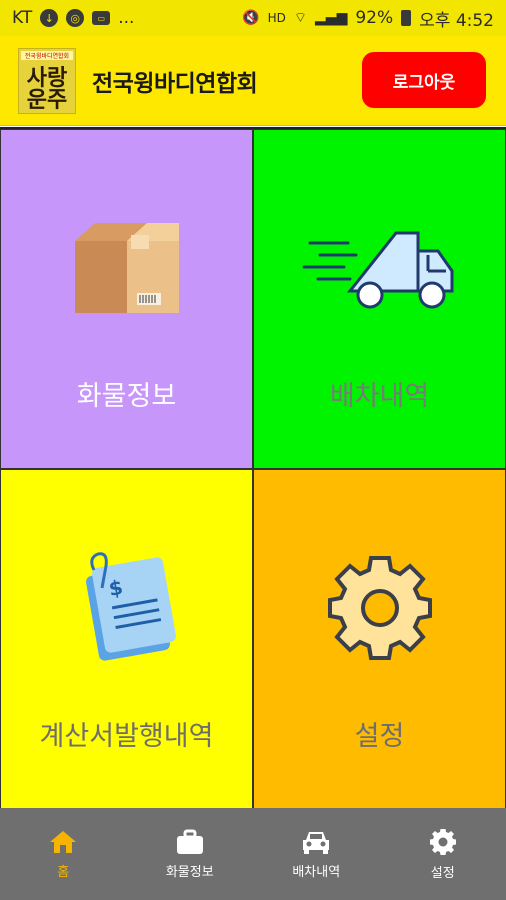 The width and height of the screenshot is (506, 900). Describe the element at coordinates (380, 268) in the screenshot. I see `truck-icon` at that location.